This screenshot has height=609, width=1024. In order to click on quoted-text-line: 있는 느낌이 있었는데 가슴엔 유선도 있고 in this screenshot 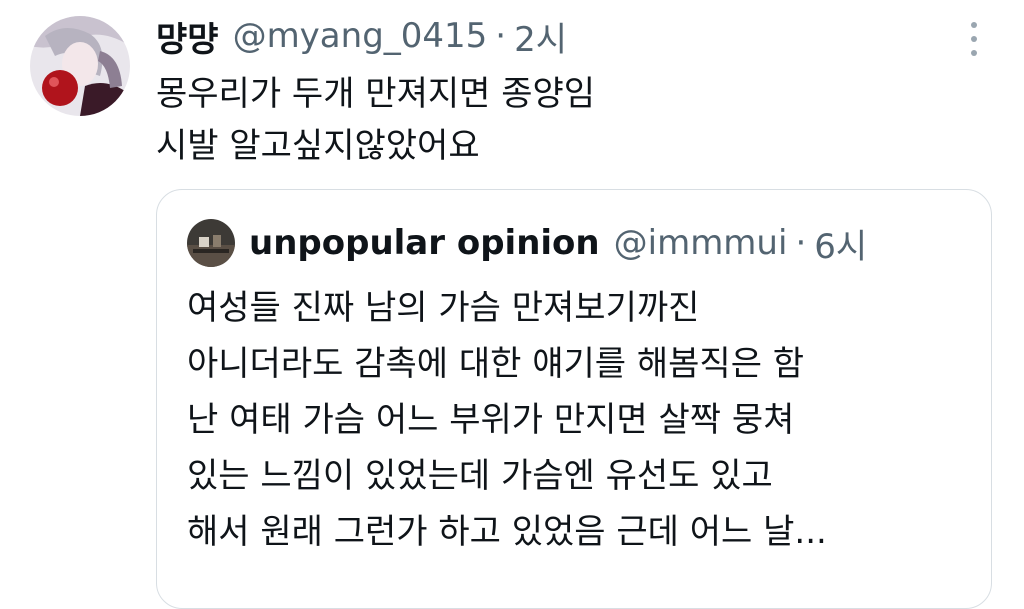, I will do `click(480, 476)`.